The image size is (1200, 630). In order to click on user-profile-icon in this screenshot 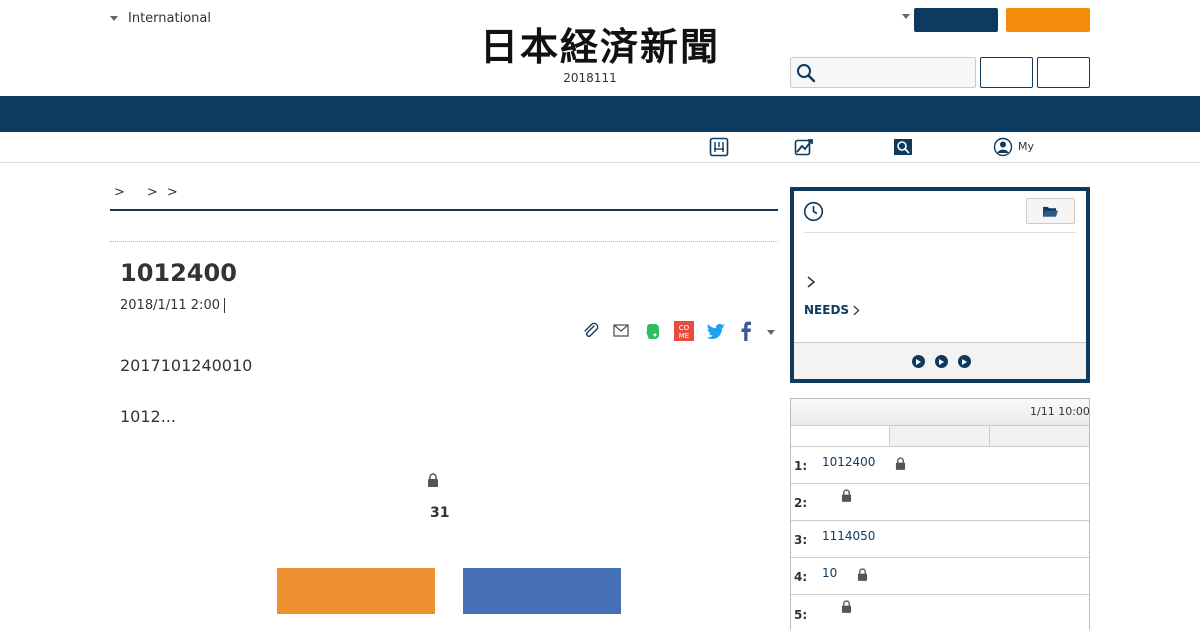, I will do `click(1003, 147)`.